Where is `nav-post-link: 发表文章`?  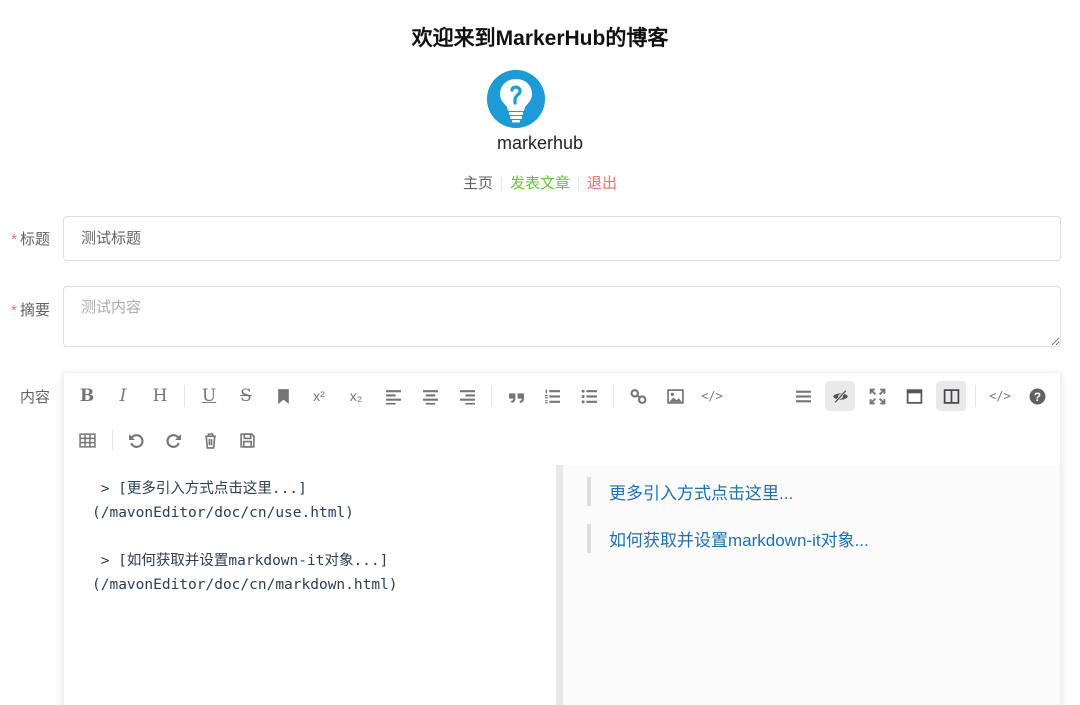
nav-post-link: 发表文章 is located at coordinates (540, 183).